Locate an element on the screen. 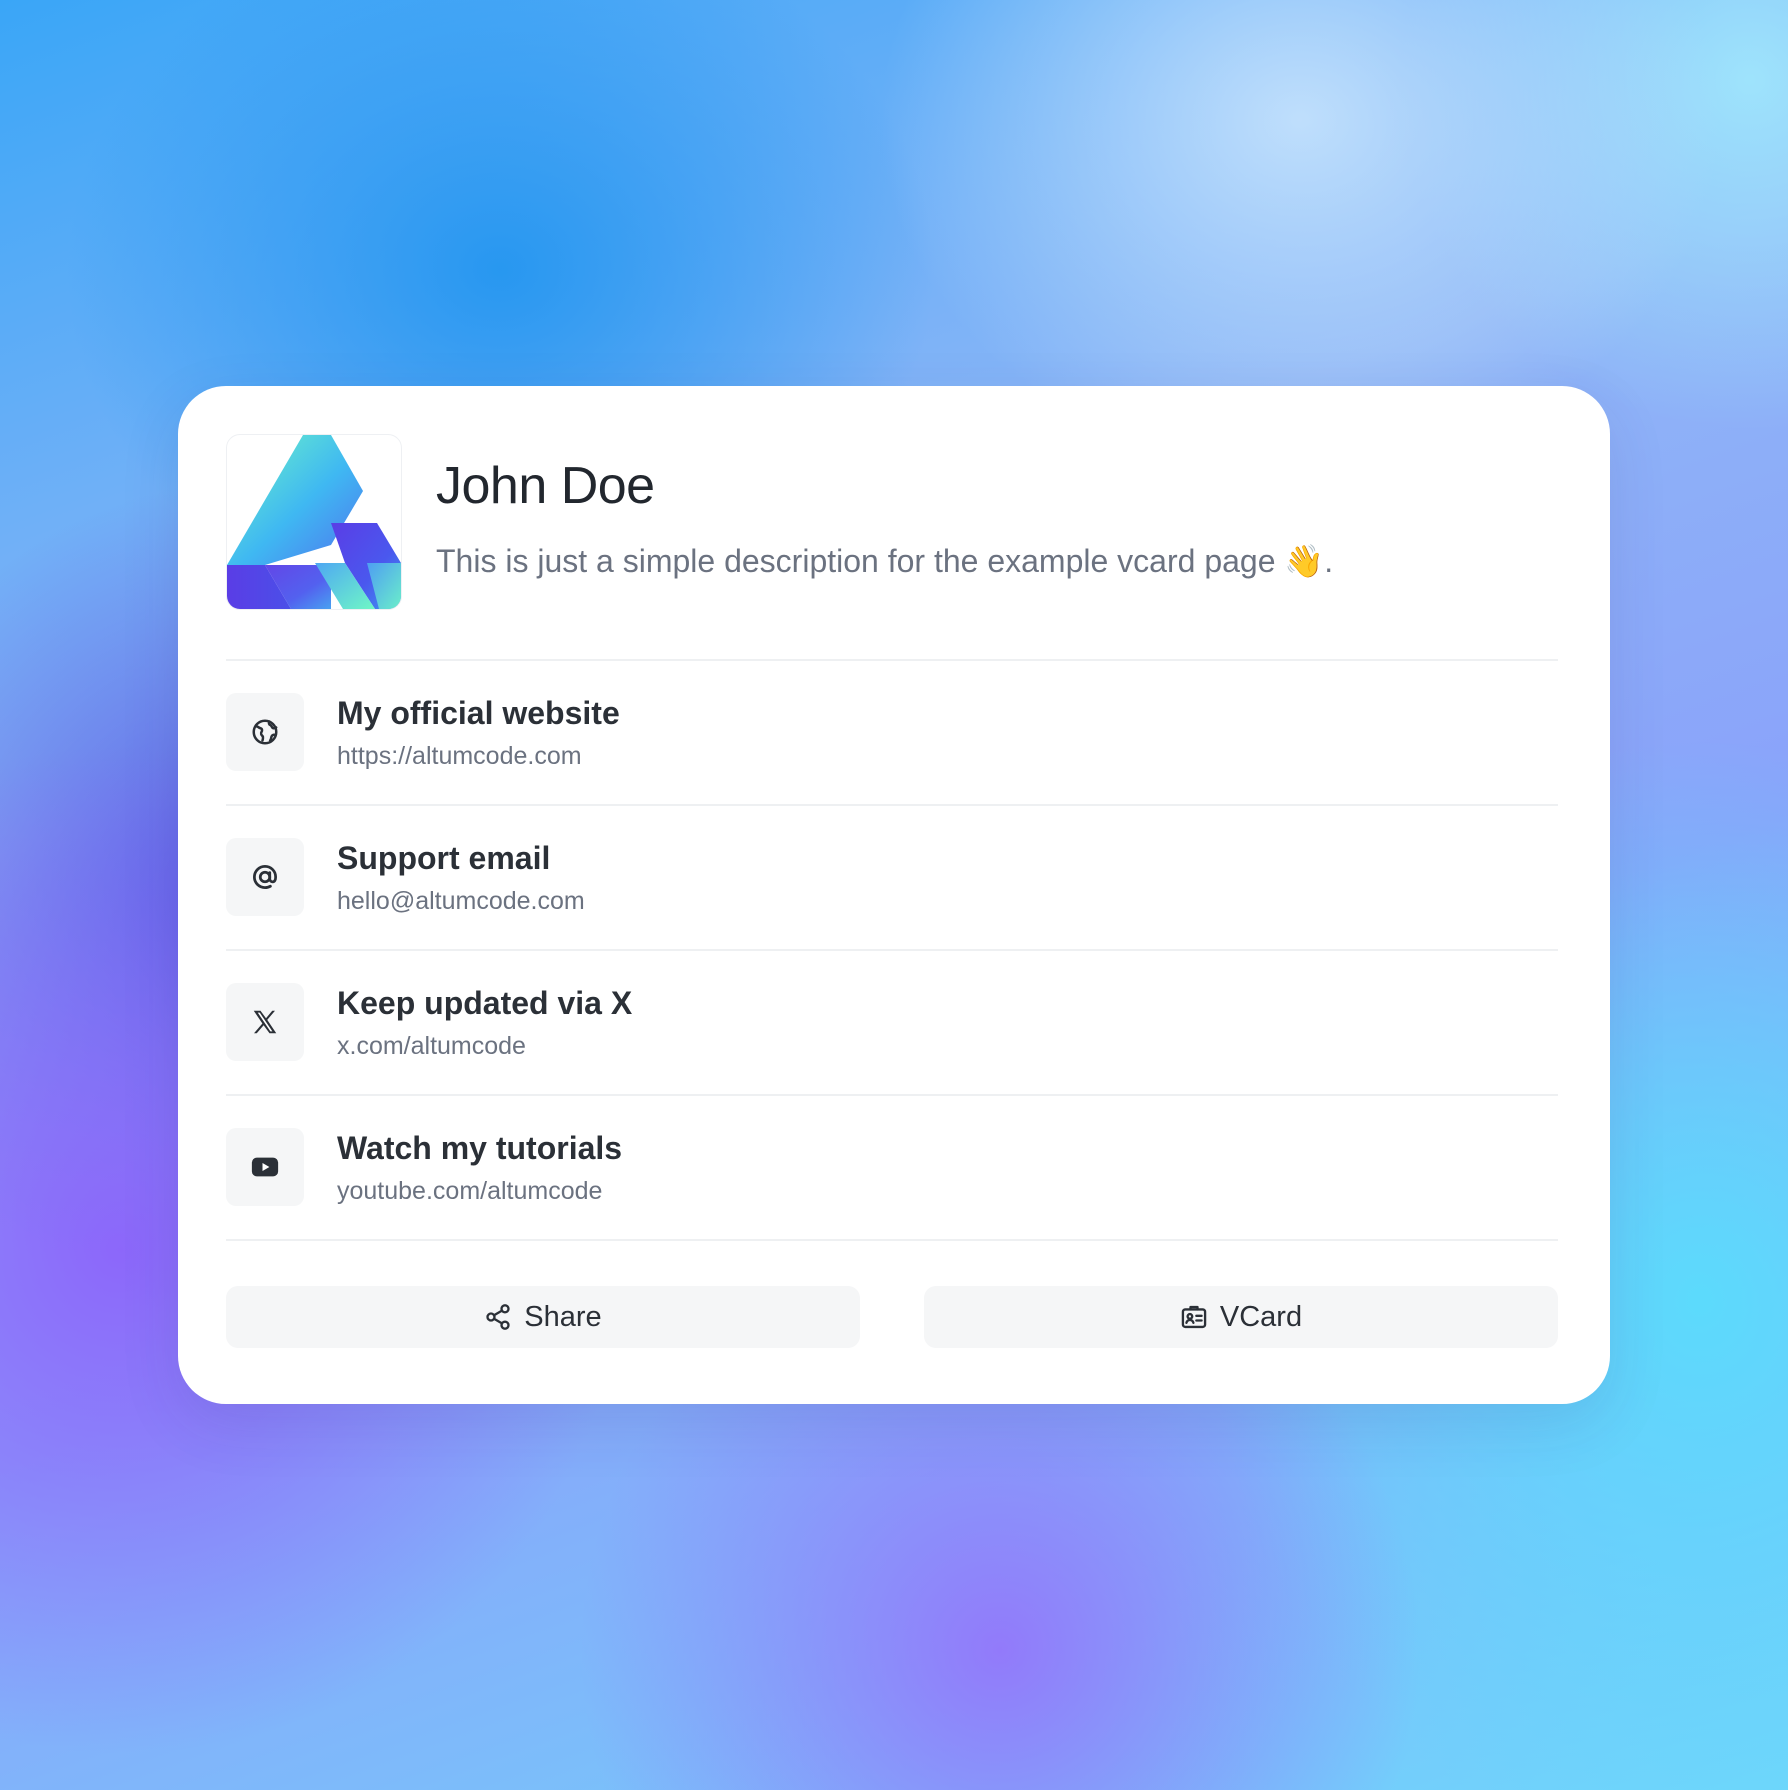  link-support-email: Support email hello@altumcode.com is located at coordinates (892, 878).